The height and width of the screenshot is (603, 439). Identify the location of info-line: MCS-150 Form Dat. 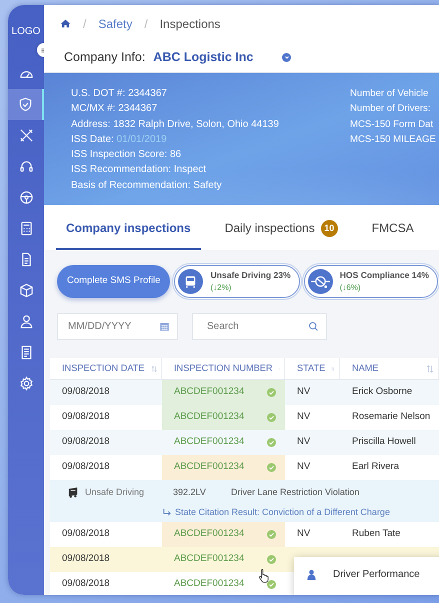
(392, 125).